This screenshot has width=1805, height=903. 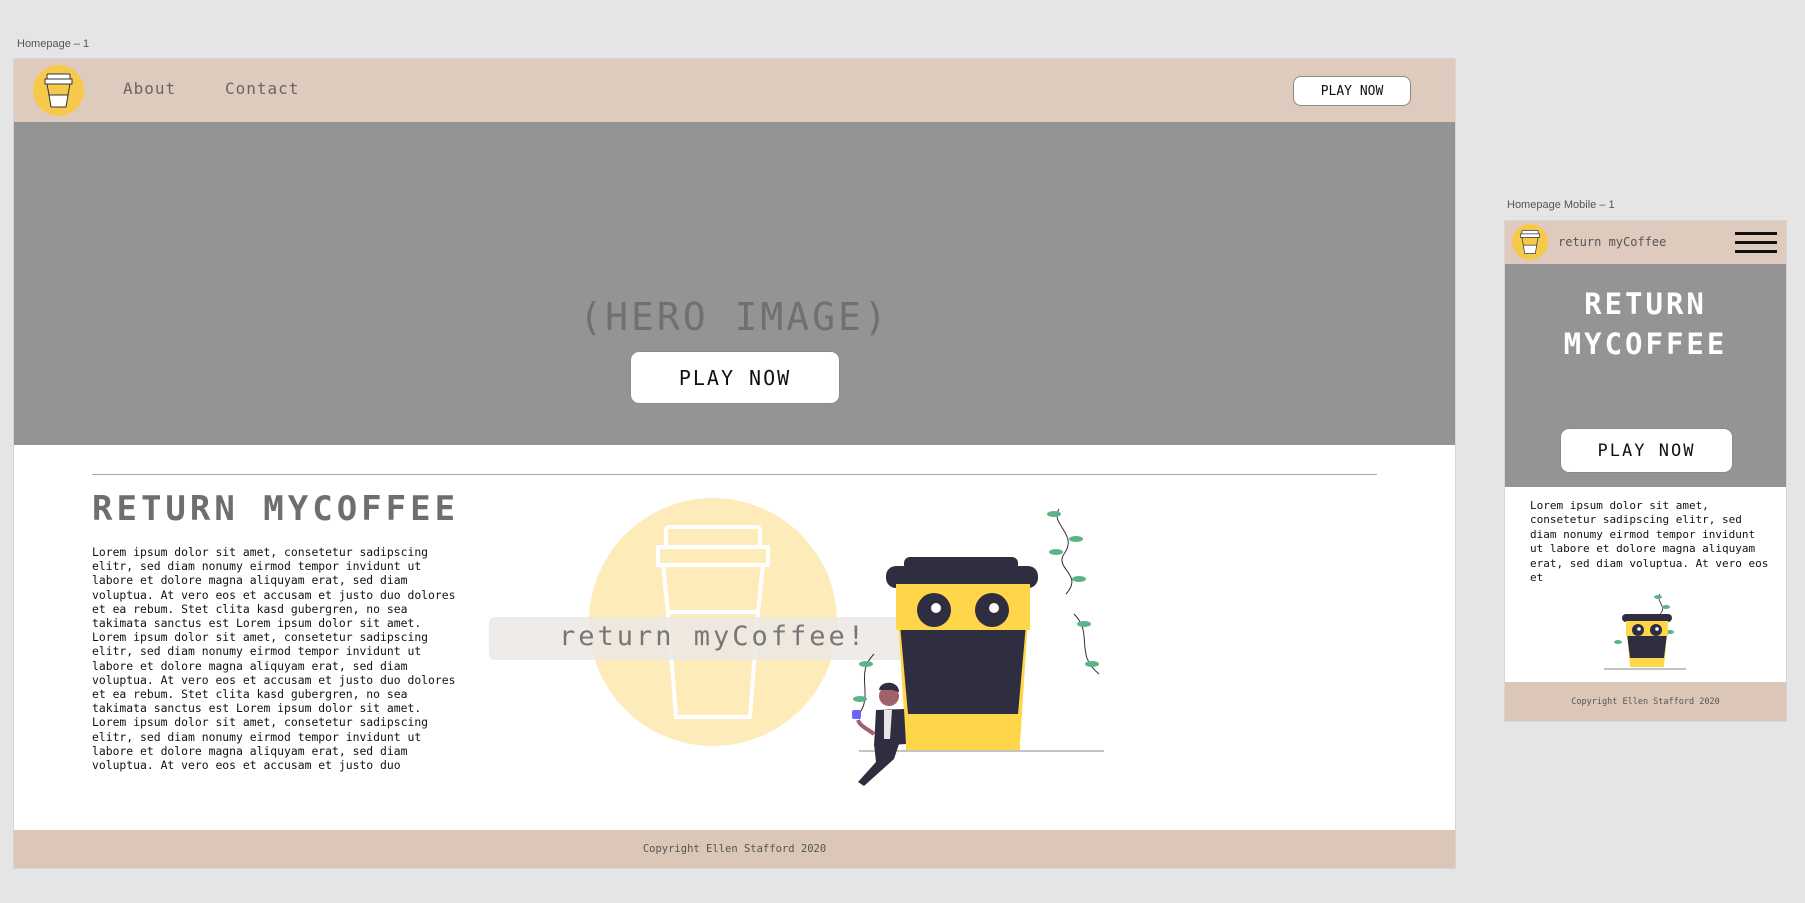 I want to click on mobile-play-now-button: PLAY NOW, so click(x=1646, y=450).